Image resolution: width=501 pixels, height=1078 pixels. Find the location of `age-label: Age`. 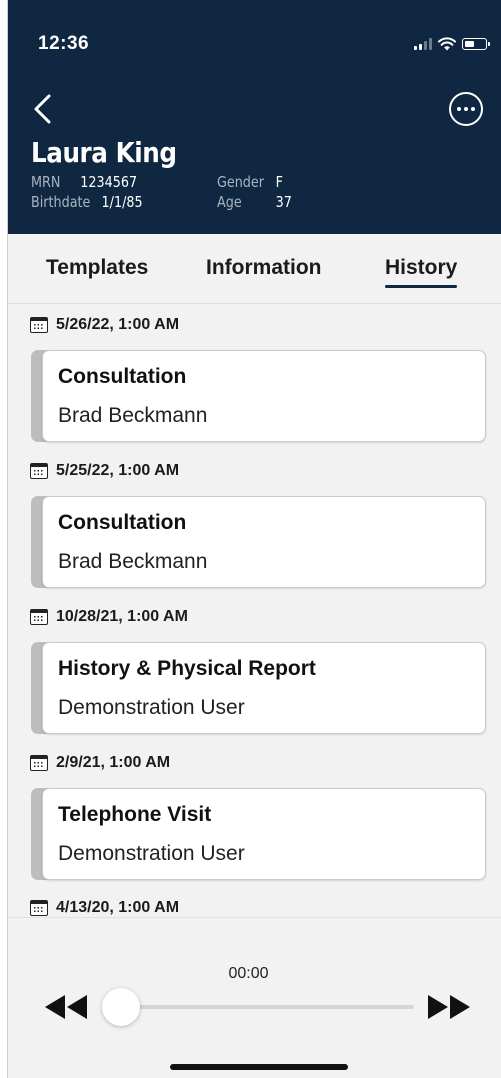

age-label: Age is located at coordinates (229, 202).